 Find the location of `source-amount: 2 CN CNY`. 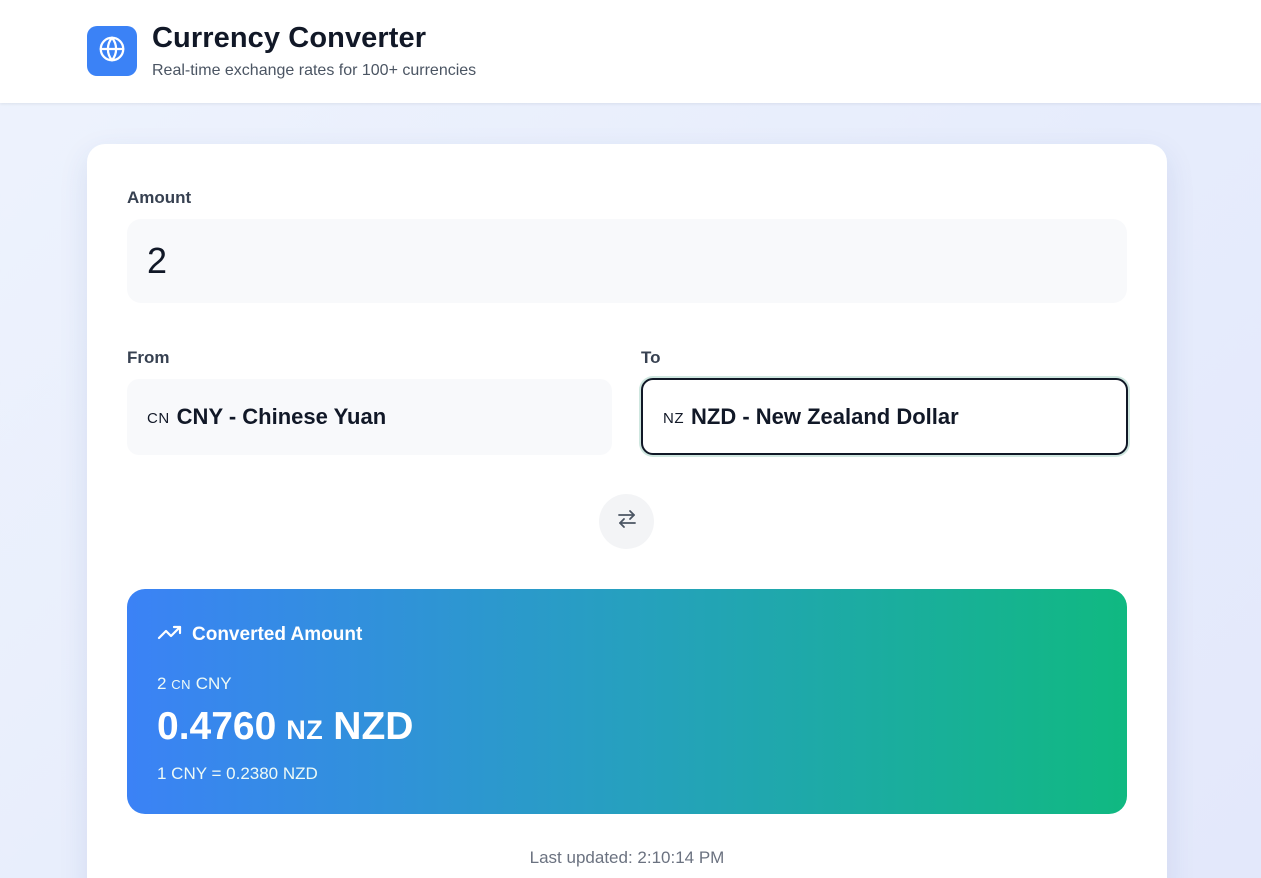

source-amount: 2 CN CNY is located at coordinates (194, 684).